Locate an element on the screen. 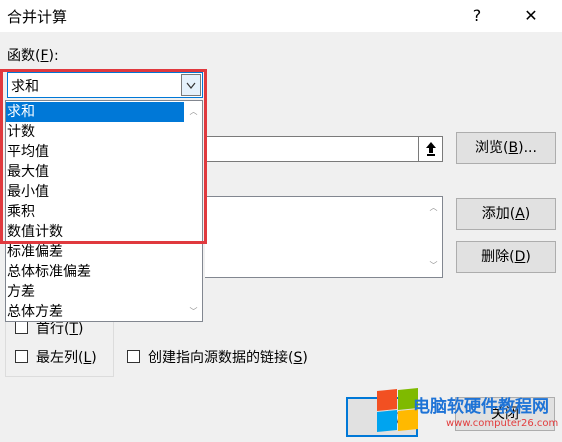  references-scrollbar: ︿ ﹀ is located at coordinates (433, 237).